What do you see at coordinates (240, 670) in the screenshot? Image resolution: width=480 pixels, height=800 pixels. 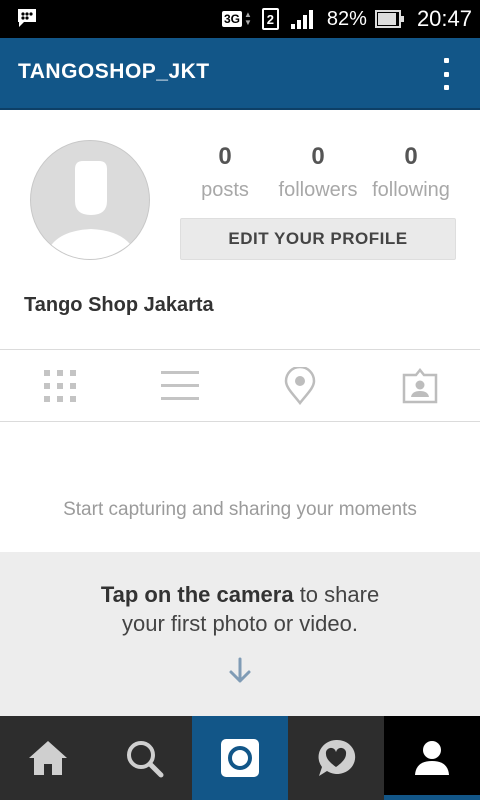 I see `arrow-down-icon` at bounding box center [240, 670].